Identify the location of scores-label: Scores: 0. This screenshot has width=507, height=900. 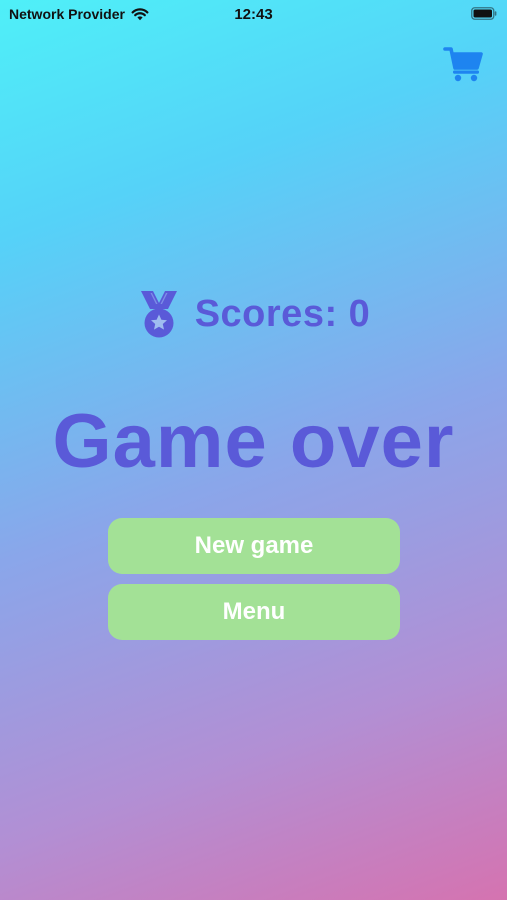
(282, 313).